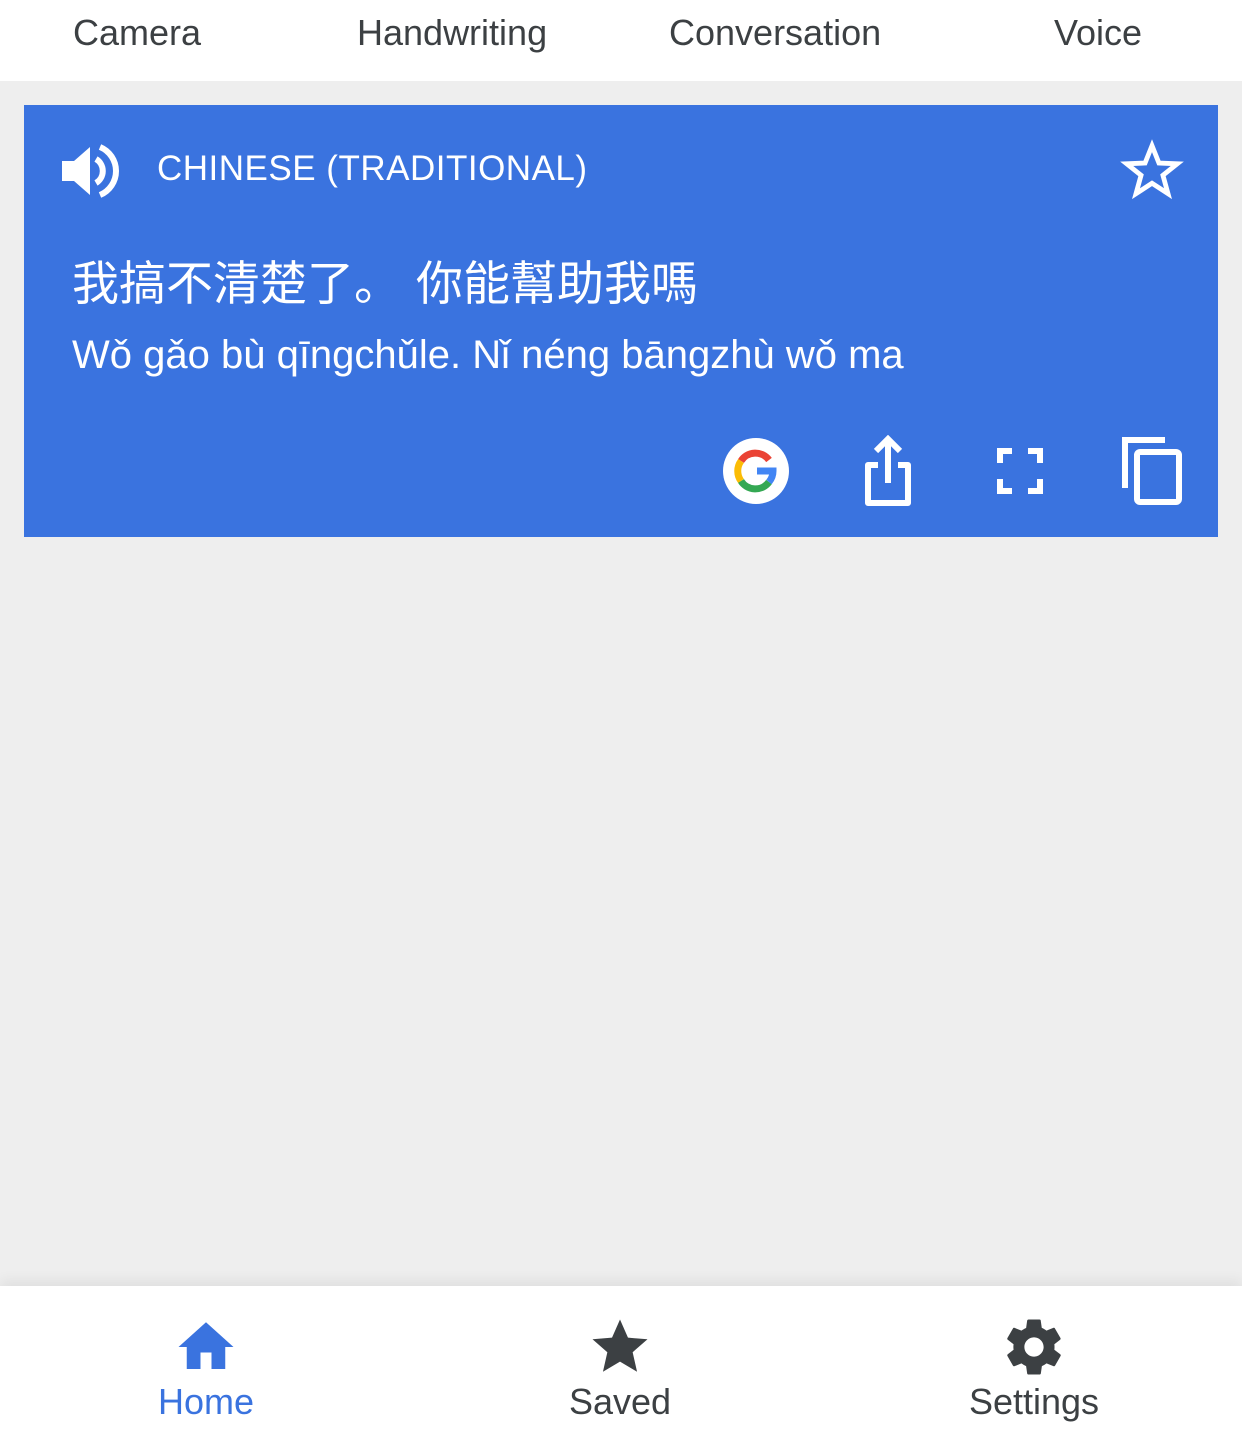  I want to click on save-translation-button, so click(1152, 171).